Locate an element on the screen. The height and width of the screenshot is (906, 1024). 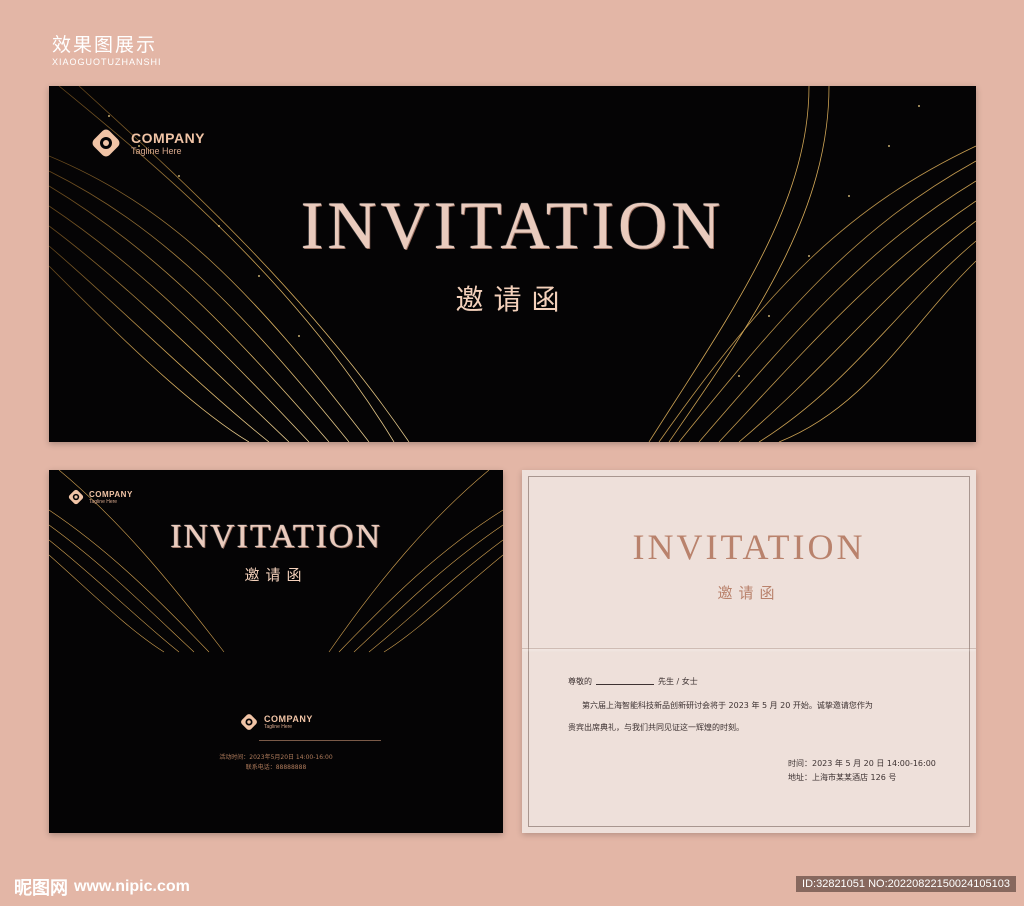
name-blank is located at coordinates (625, 684).